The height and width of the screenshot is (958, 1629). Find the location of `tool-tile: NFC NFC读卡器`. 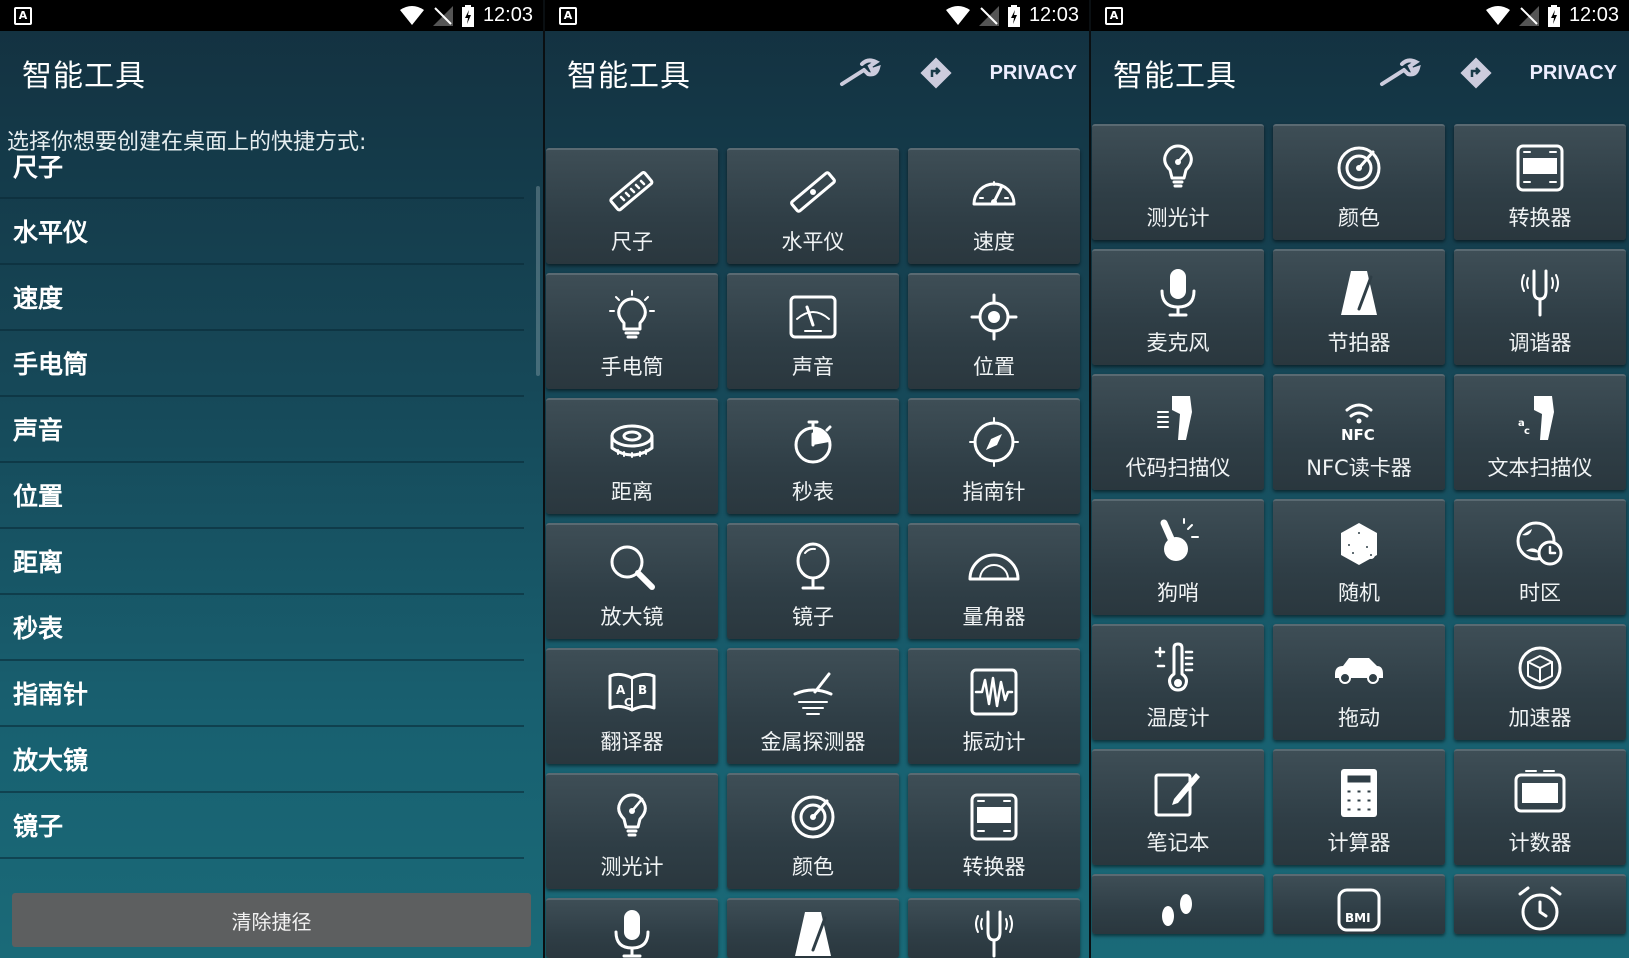

tool-tile: NFC NFC读卡器 is located at coordinates (1359, 432).